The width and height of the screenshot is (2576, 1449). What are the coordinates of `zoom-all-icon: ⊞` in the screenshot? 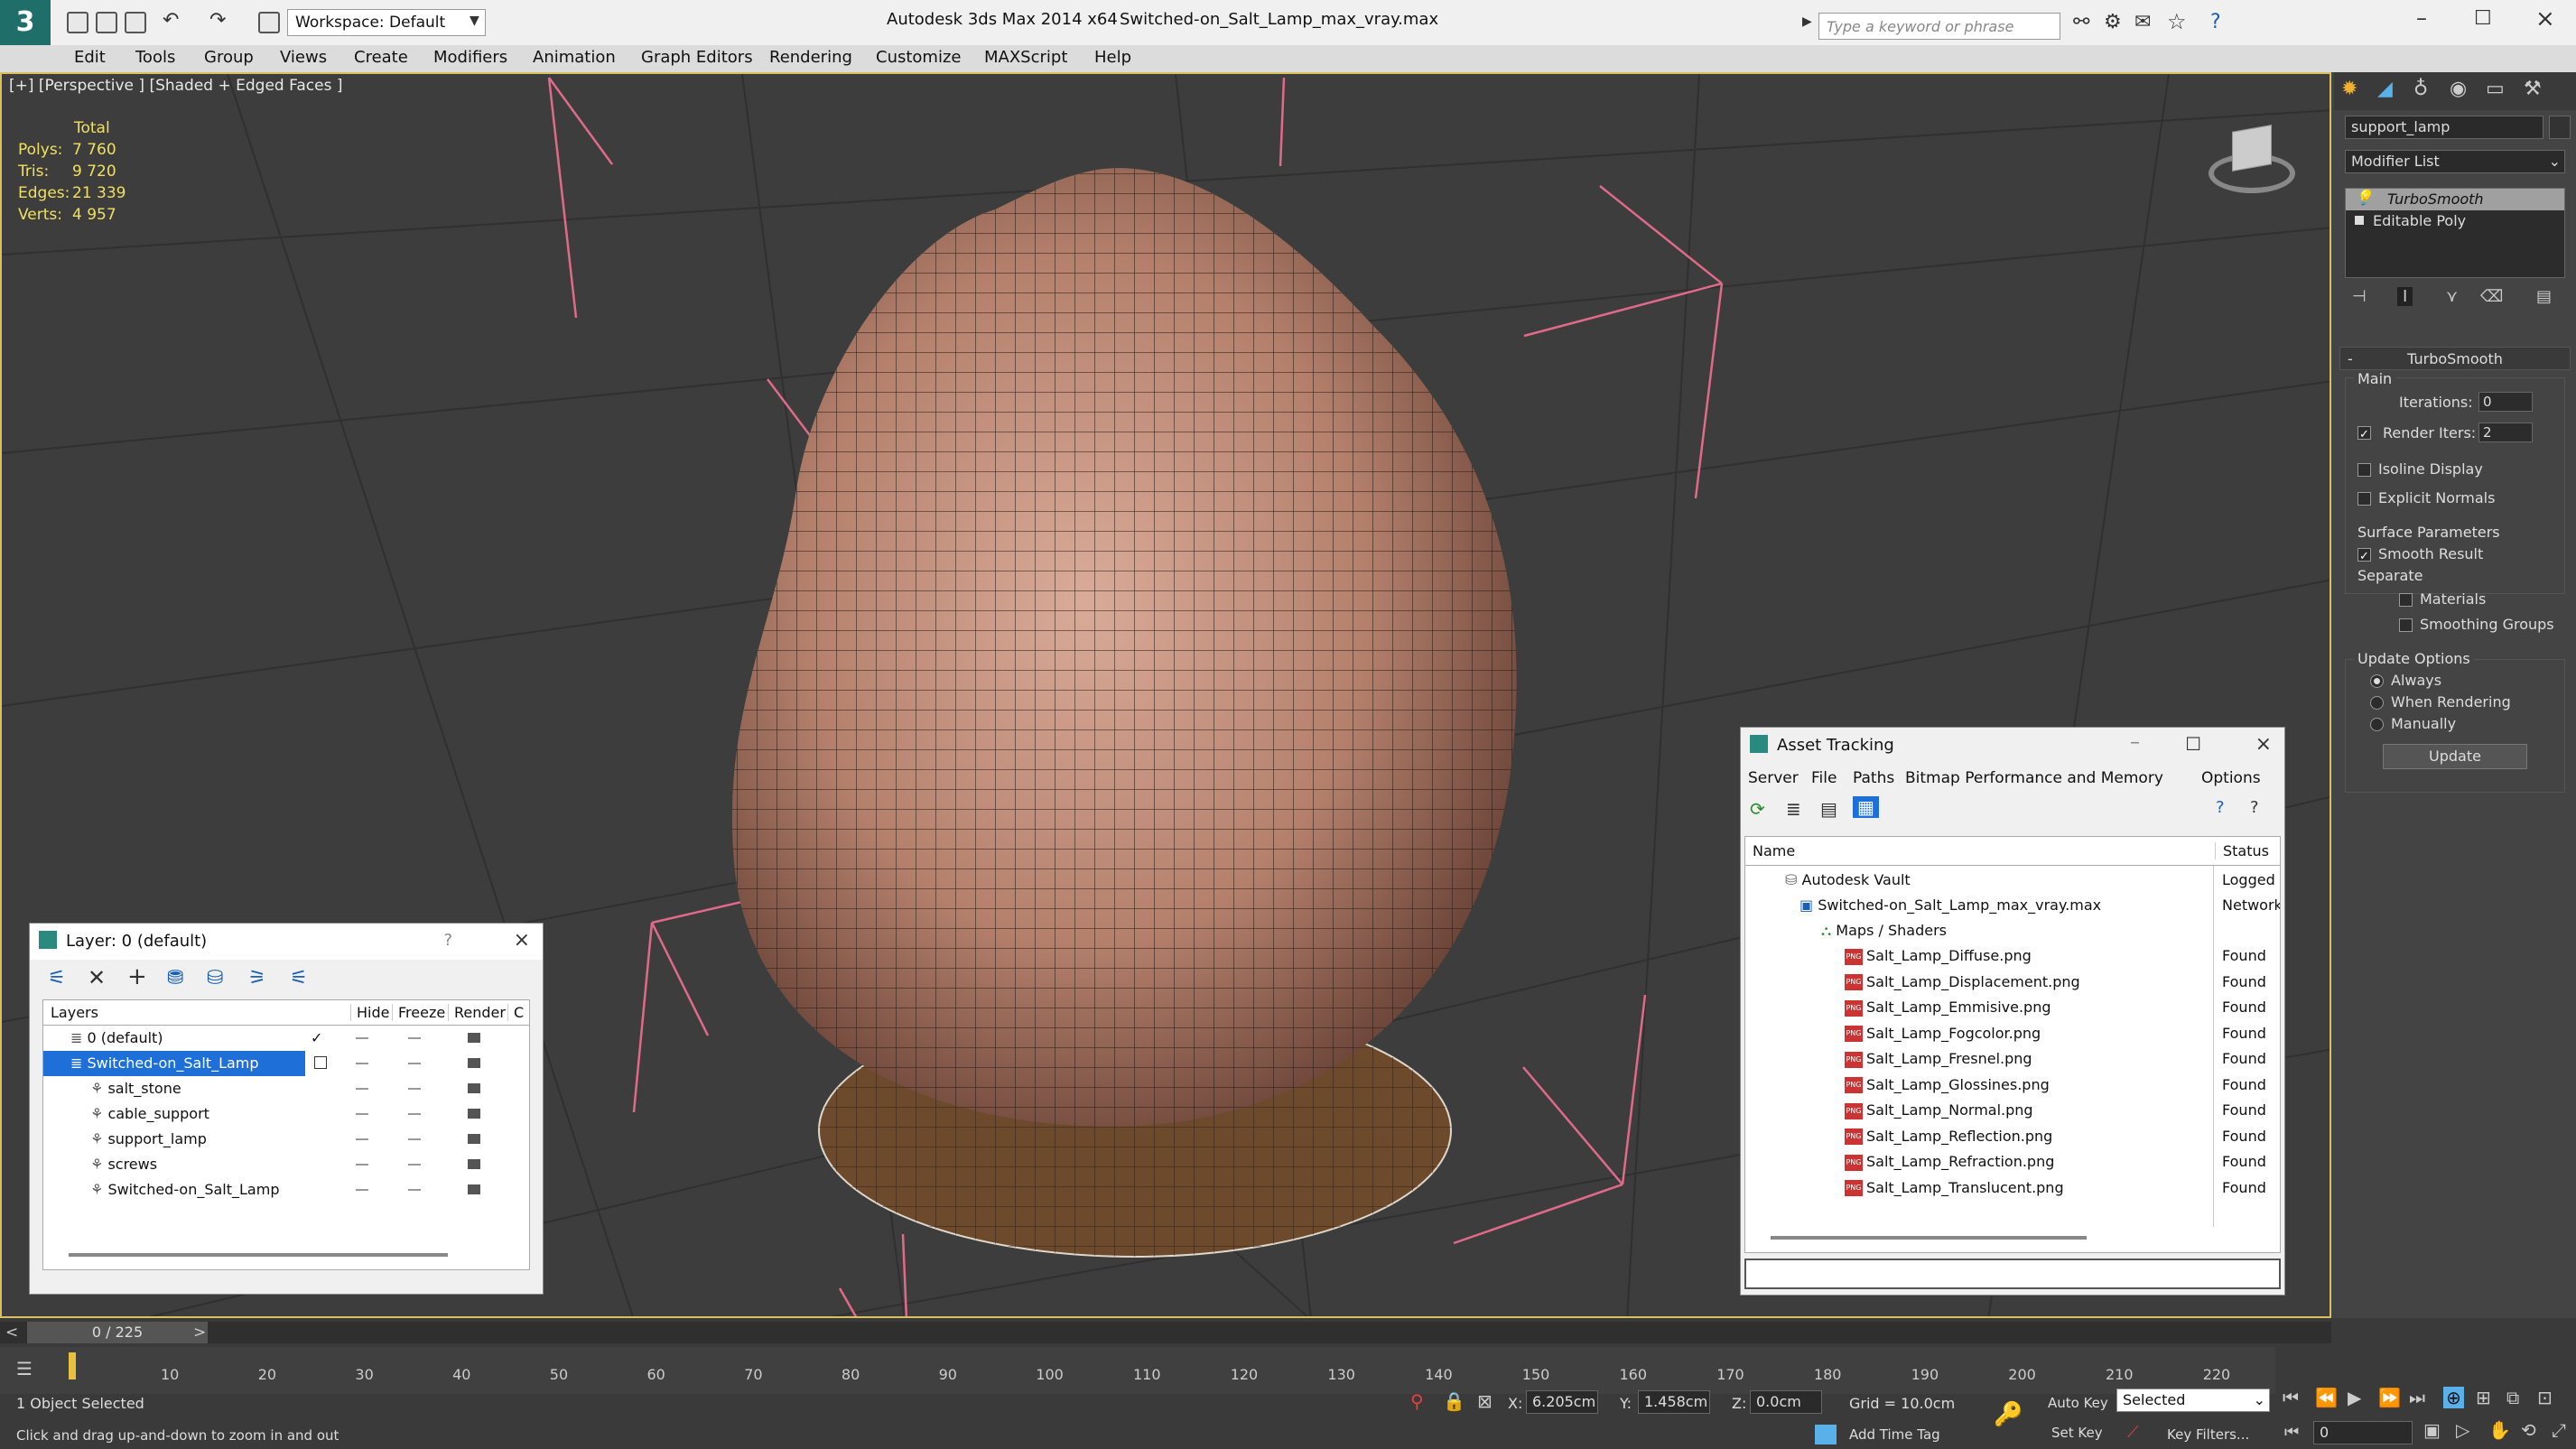 It's located at (2483, 1397).